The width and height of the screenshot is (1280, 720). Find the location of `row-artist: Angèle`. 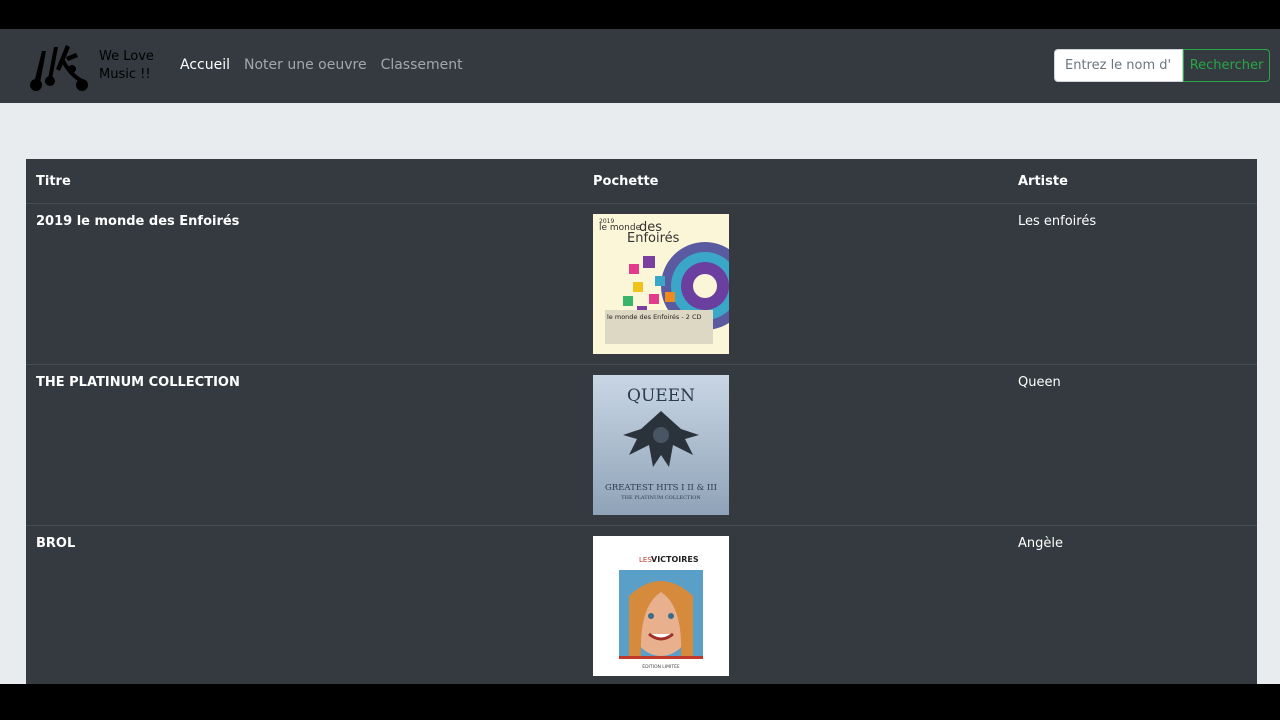

row-artist: Angèle is located at coordinates (1132, 604).